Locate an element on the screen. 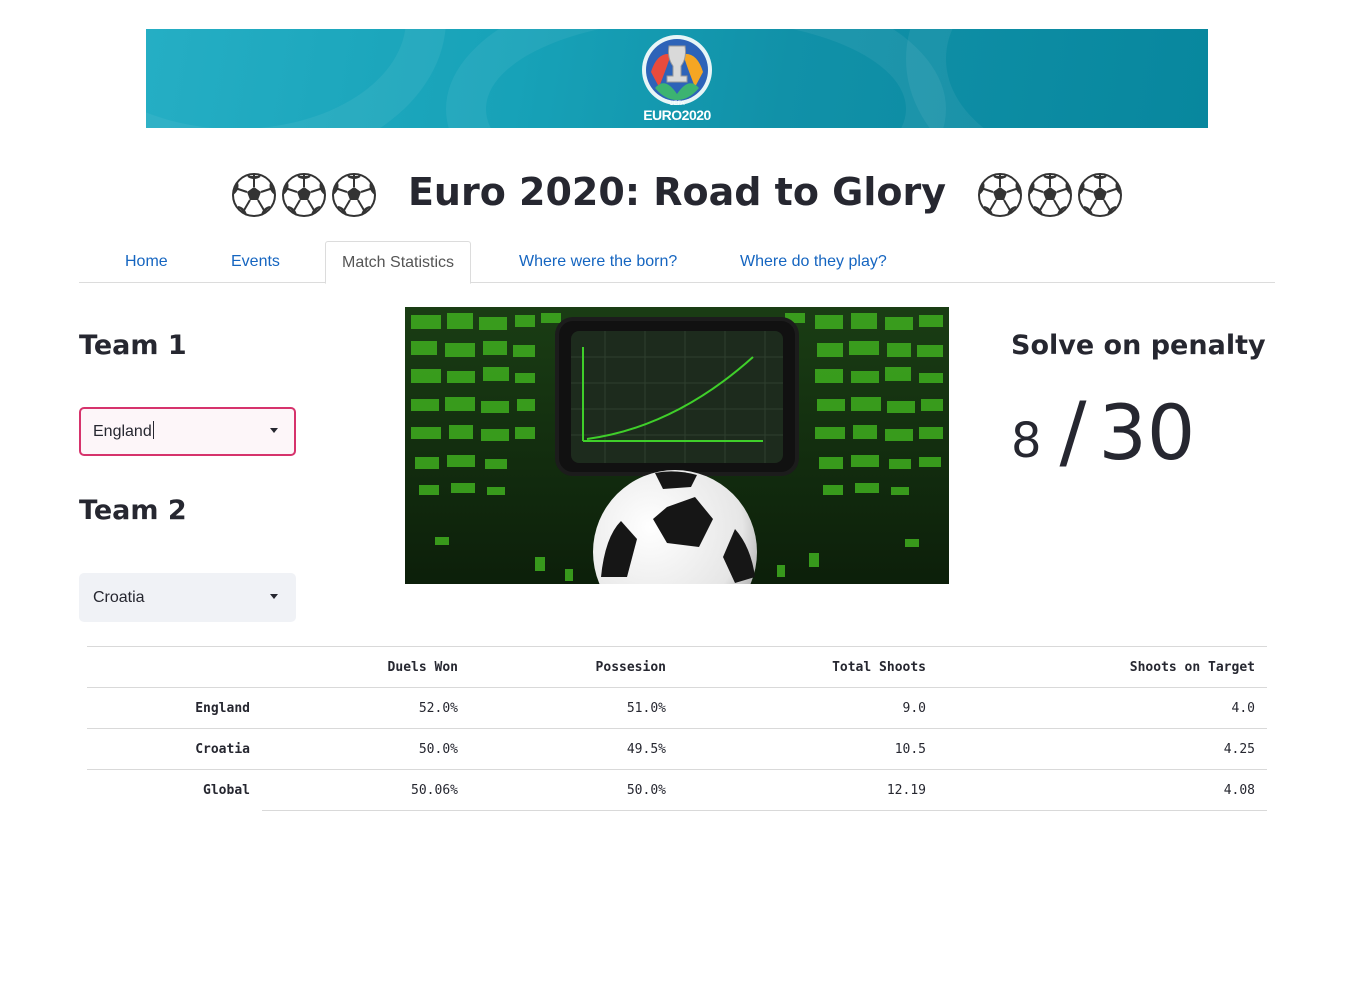 The image size is (1354, 1004). tab-home: Home is located at coordinates (146, 262).